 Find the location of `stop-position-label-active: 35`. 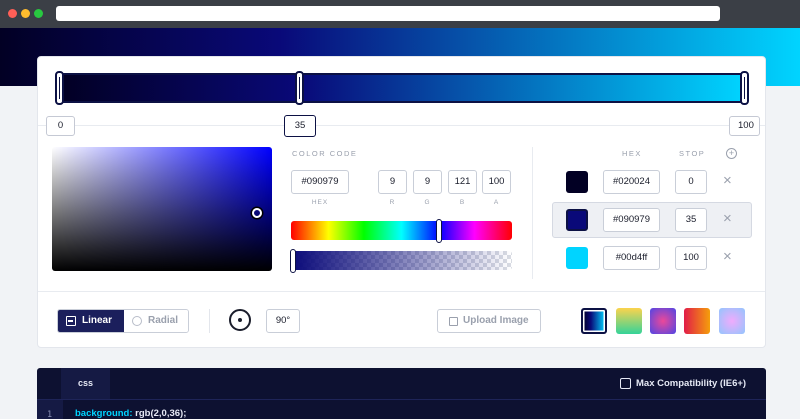

stop-position-label-active: 35 is located at coordinates (300, 126).